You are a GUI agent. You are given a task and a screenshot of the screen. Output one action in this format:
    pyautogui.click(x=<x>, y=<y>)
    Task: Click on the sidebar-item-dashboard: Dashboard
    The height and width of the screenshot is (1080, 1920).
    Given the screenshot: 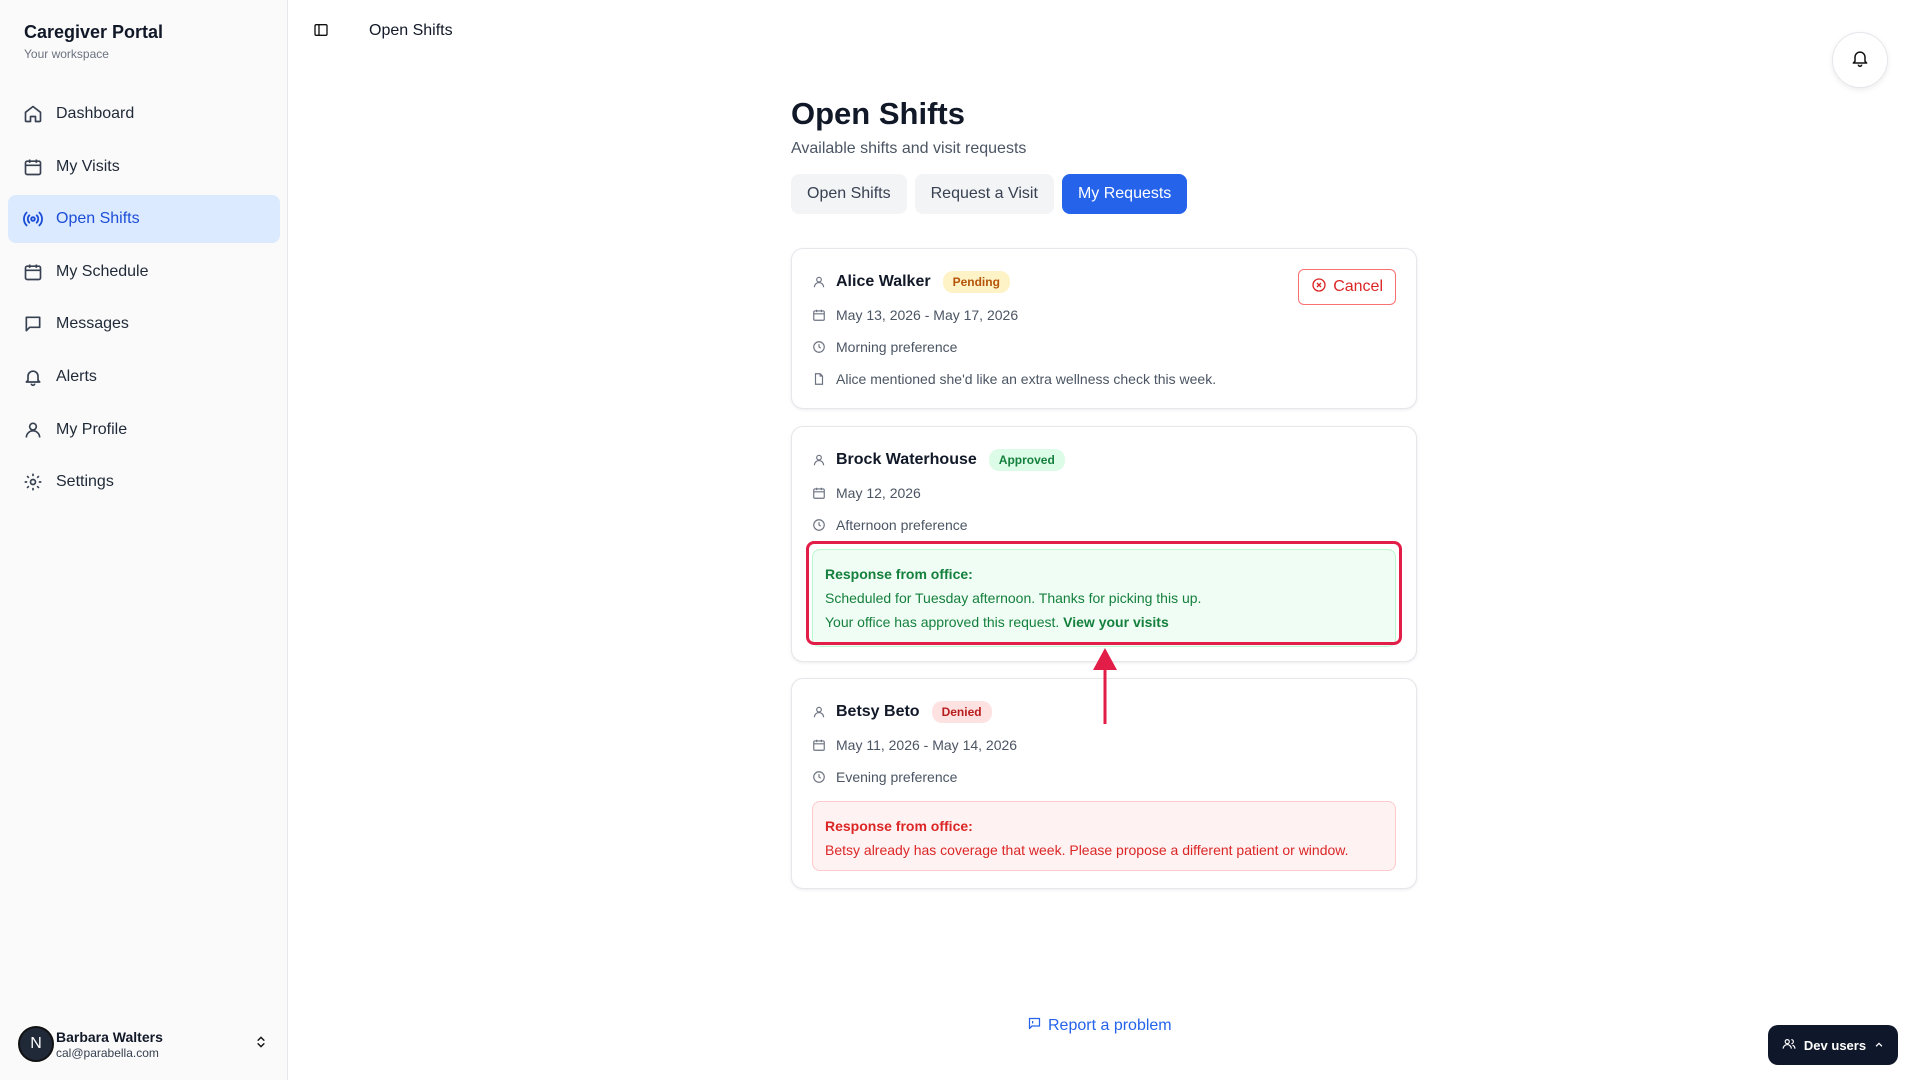 What is the action you would take?
    pyautogui.click(x=144, y=114)
    